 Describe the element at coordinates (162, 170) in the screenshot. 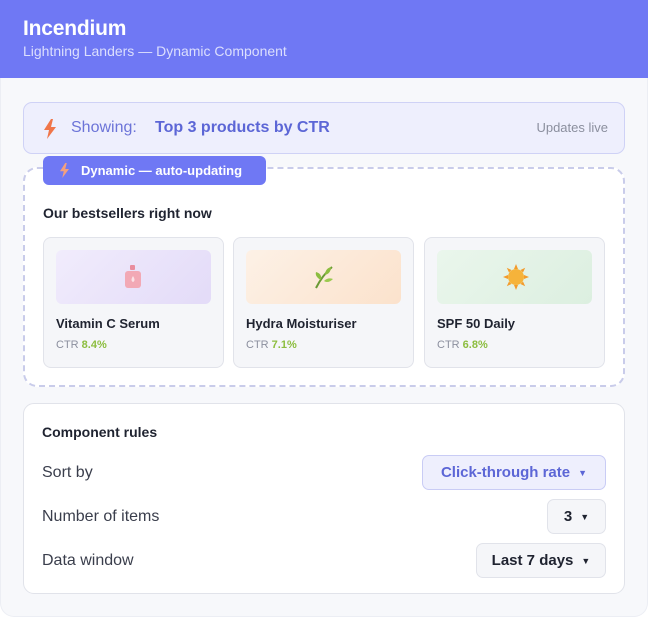

I see `dynamic-badge-label: Dynamic — auto-updating` at that location.